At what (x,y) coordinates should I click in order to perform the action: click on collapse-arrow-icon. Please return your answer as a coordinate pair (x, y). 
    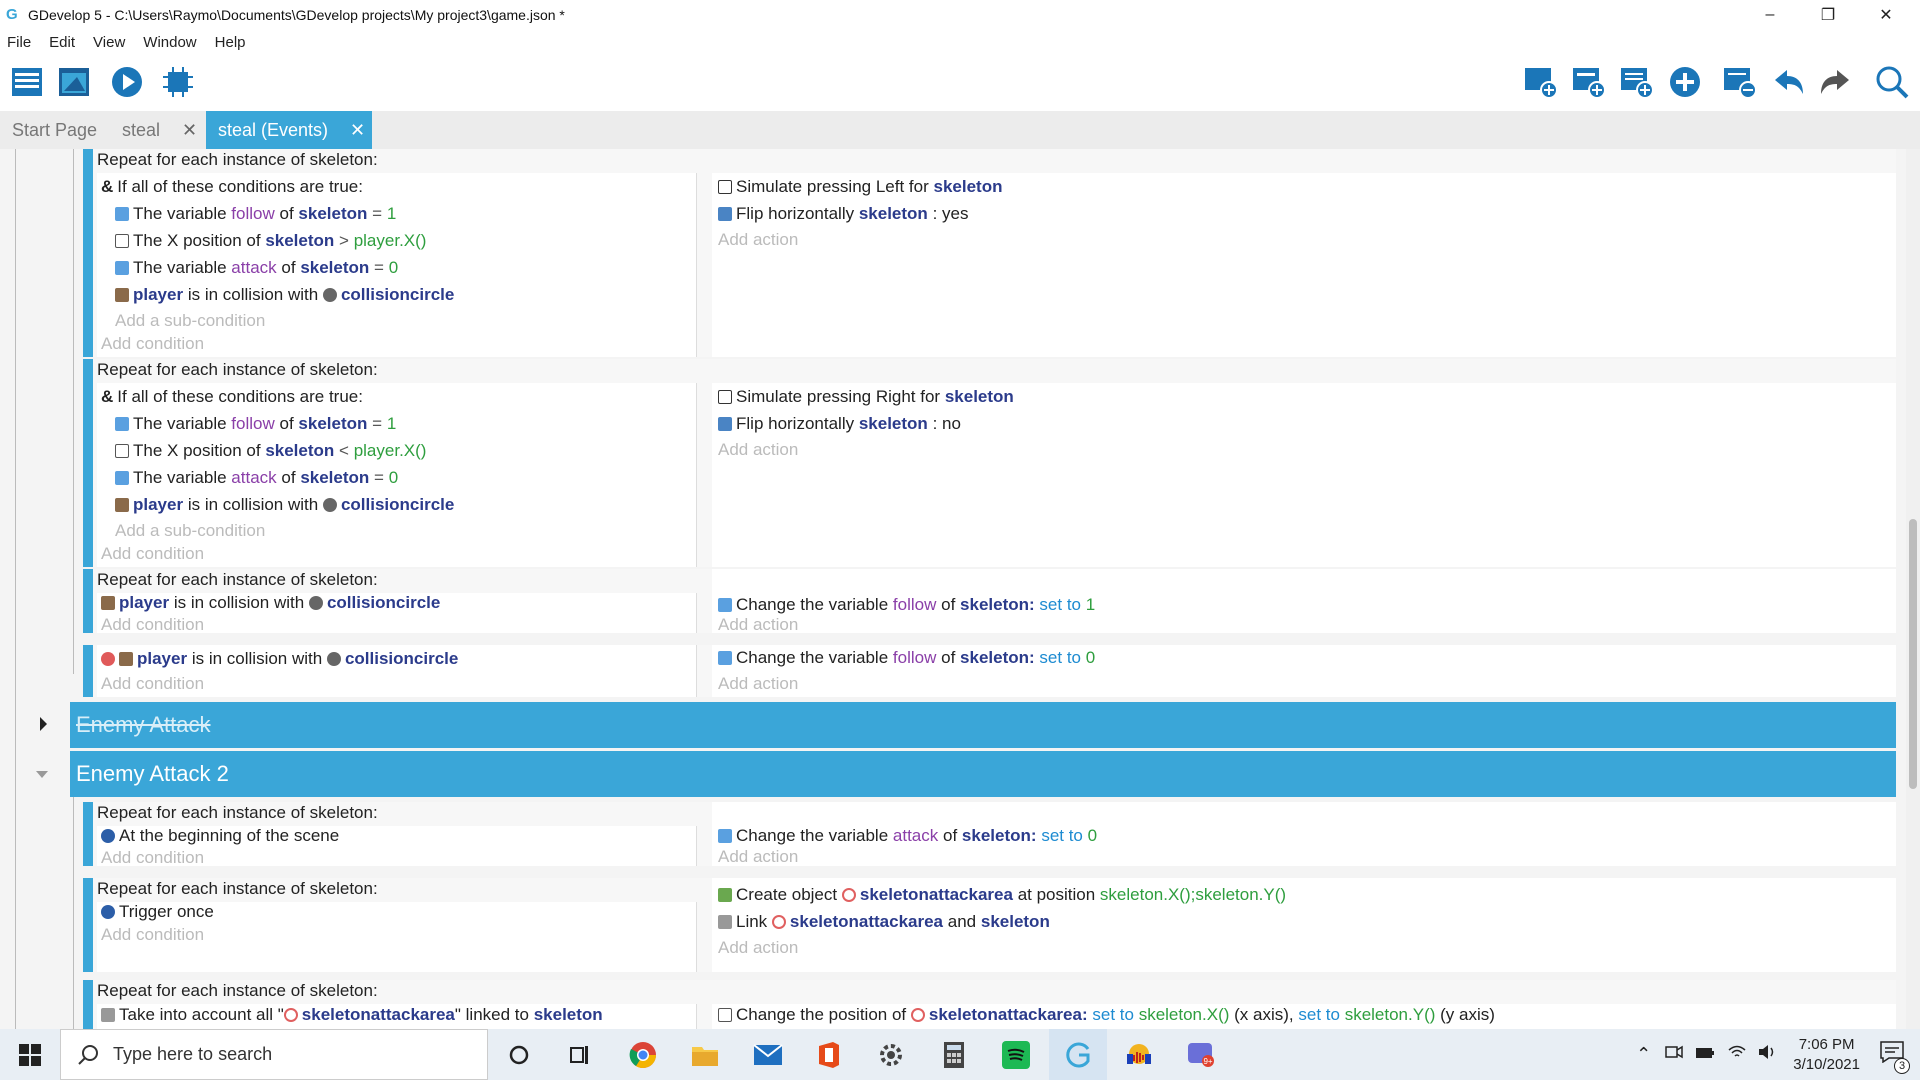
    Looking at the image, I should click on (42, 774).